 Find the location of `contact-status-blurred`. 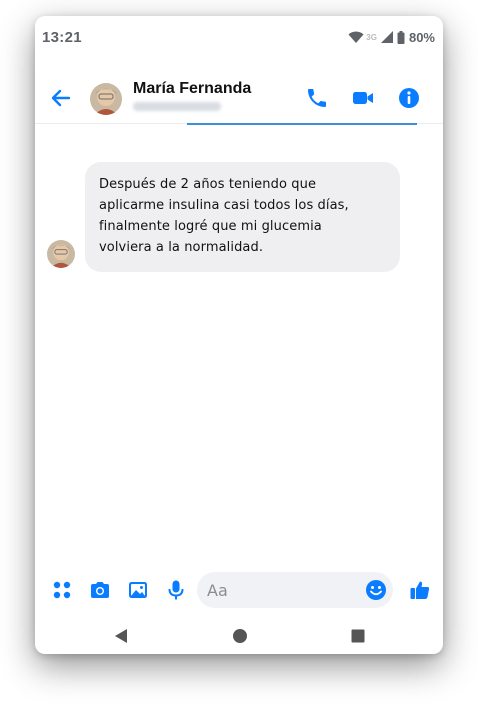

contact-status-blurred is located at coordinates (177, 106).